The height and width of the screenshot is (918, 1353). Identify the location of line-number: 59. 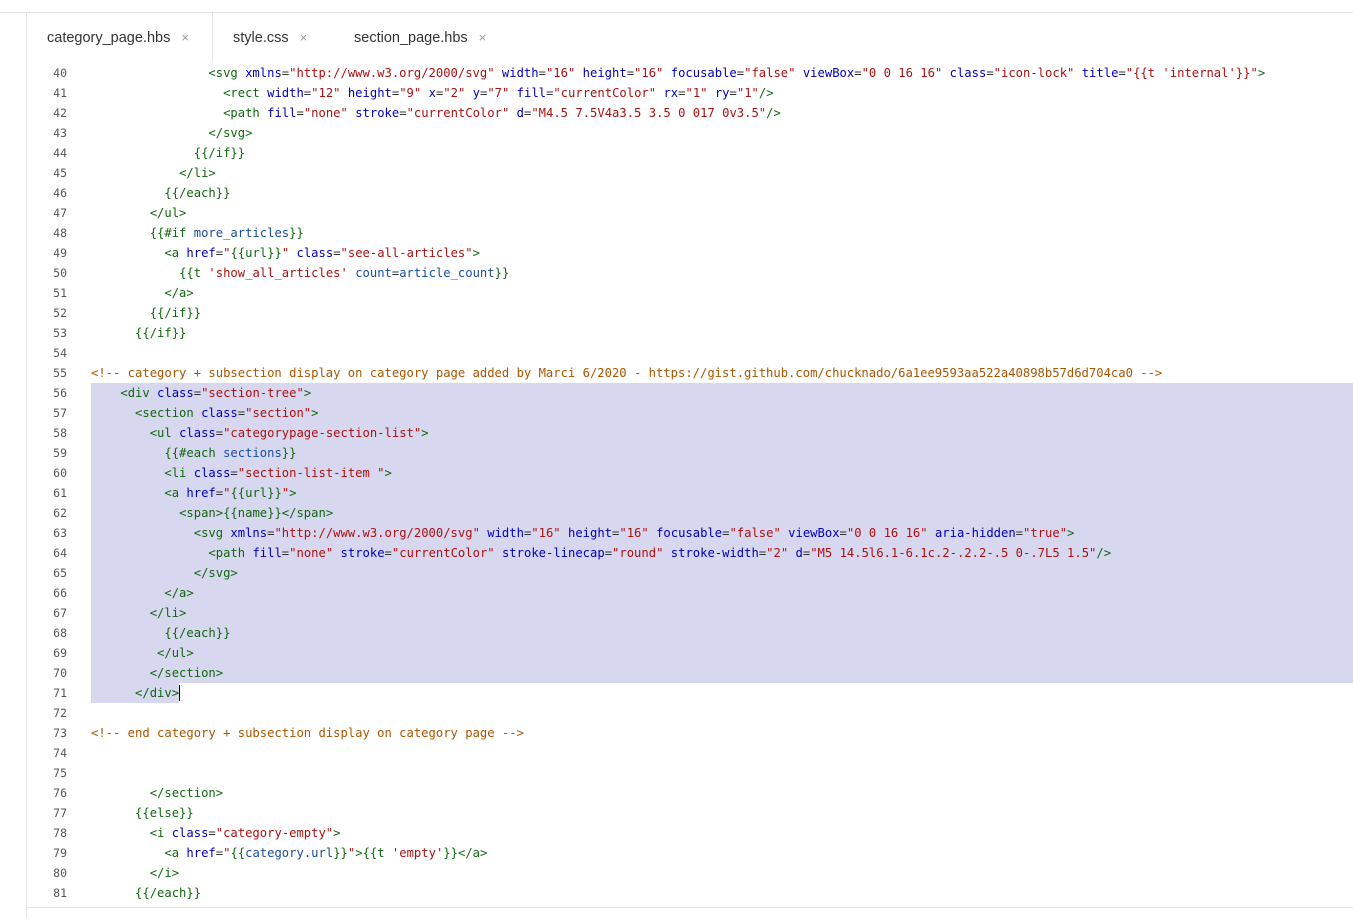
(60, 453).